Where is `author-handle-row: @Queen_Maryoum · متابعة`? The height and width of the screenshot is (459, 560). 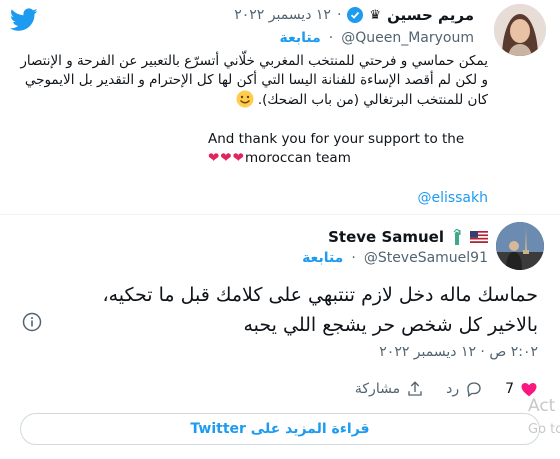 author-handle-row: @Queen_Maryoum · متابعة is located at coordinates (376, 38).